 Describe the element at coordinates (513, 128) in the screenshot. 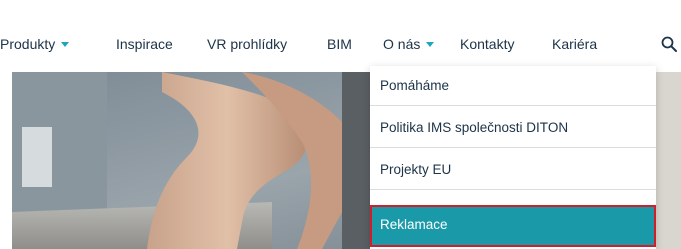

I see `dropdown-item-politika-ims: Politika IMS společnosti DITON` at that location.